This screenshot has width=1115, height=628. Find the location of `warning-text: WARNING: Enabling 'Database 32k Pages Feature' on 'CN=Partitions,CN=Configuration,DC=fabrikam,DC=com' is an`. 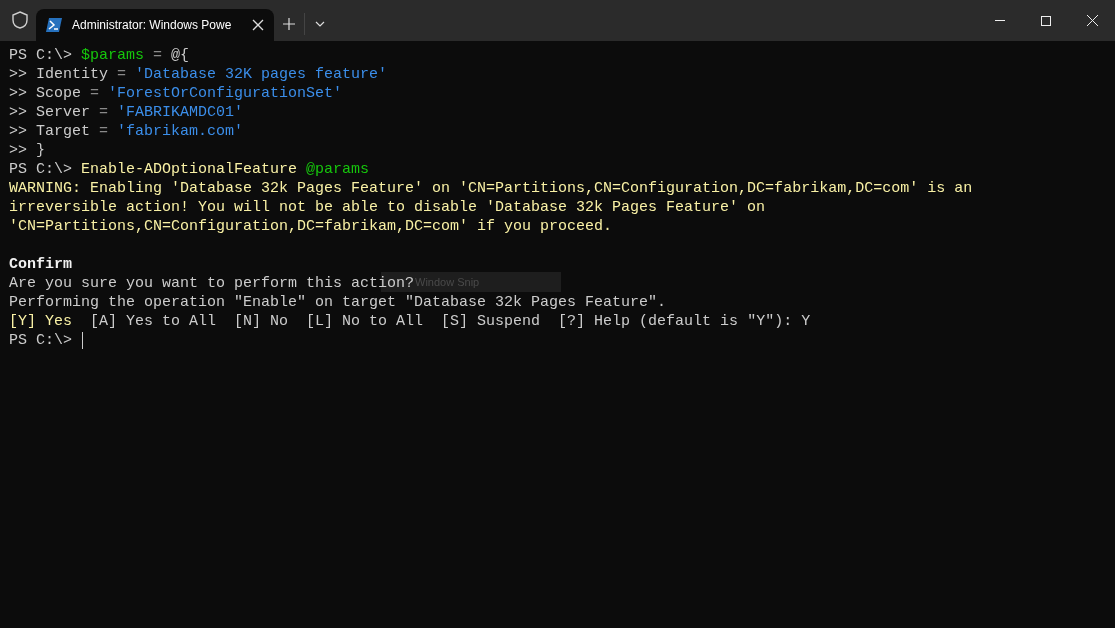

warning-text: WARNING: Enabling 'Database 32k Pages Feature' on 'CN=Partitions,CN=Configuration,DC=fabrikam,DC=com' is an is located at coordinates (491, 188).